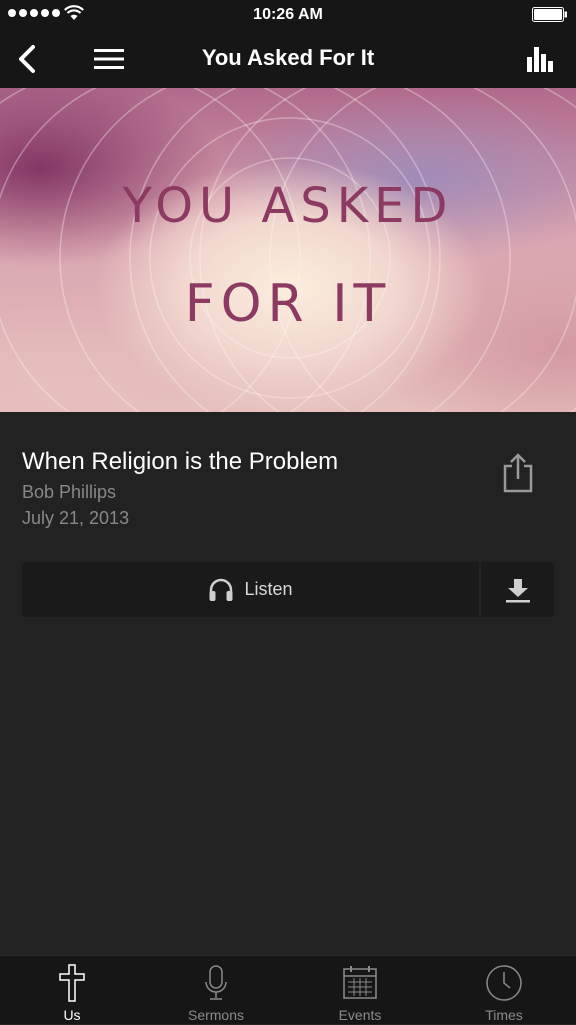 This screenshot has width=576, height=1025. I want to click on tab-times: Times, so click(504, 990).